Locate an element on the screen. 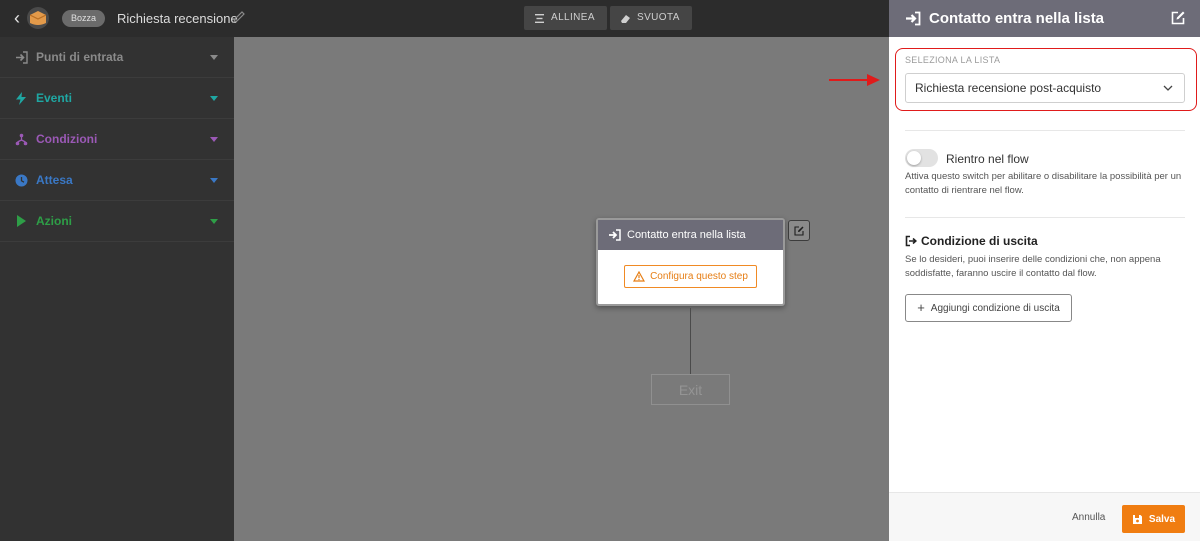 This screenshot has height=541, width=1200. exit-condition-label: Condizione di uscita is located at coordinates (979, 241).